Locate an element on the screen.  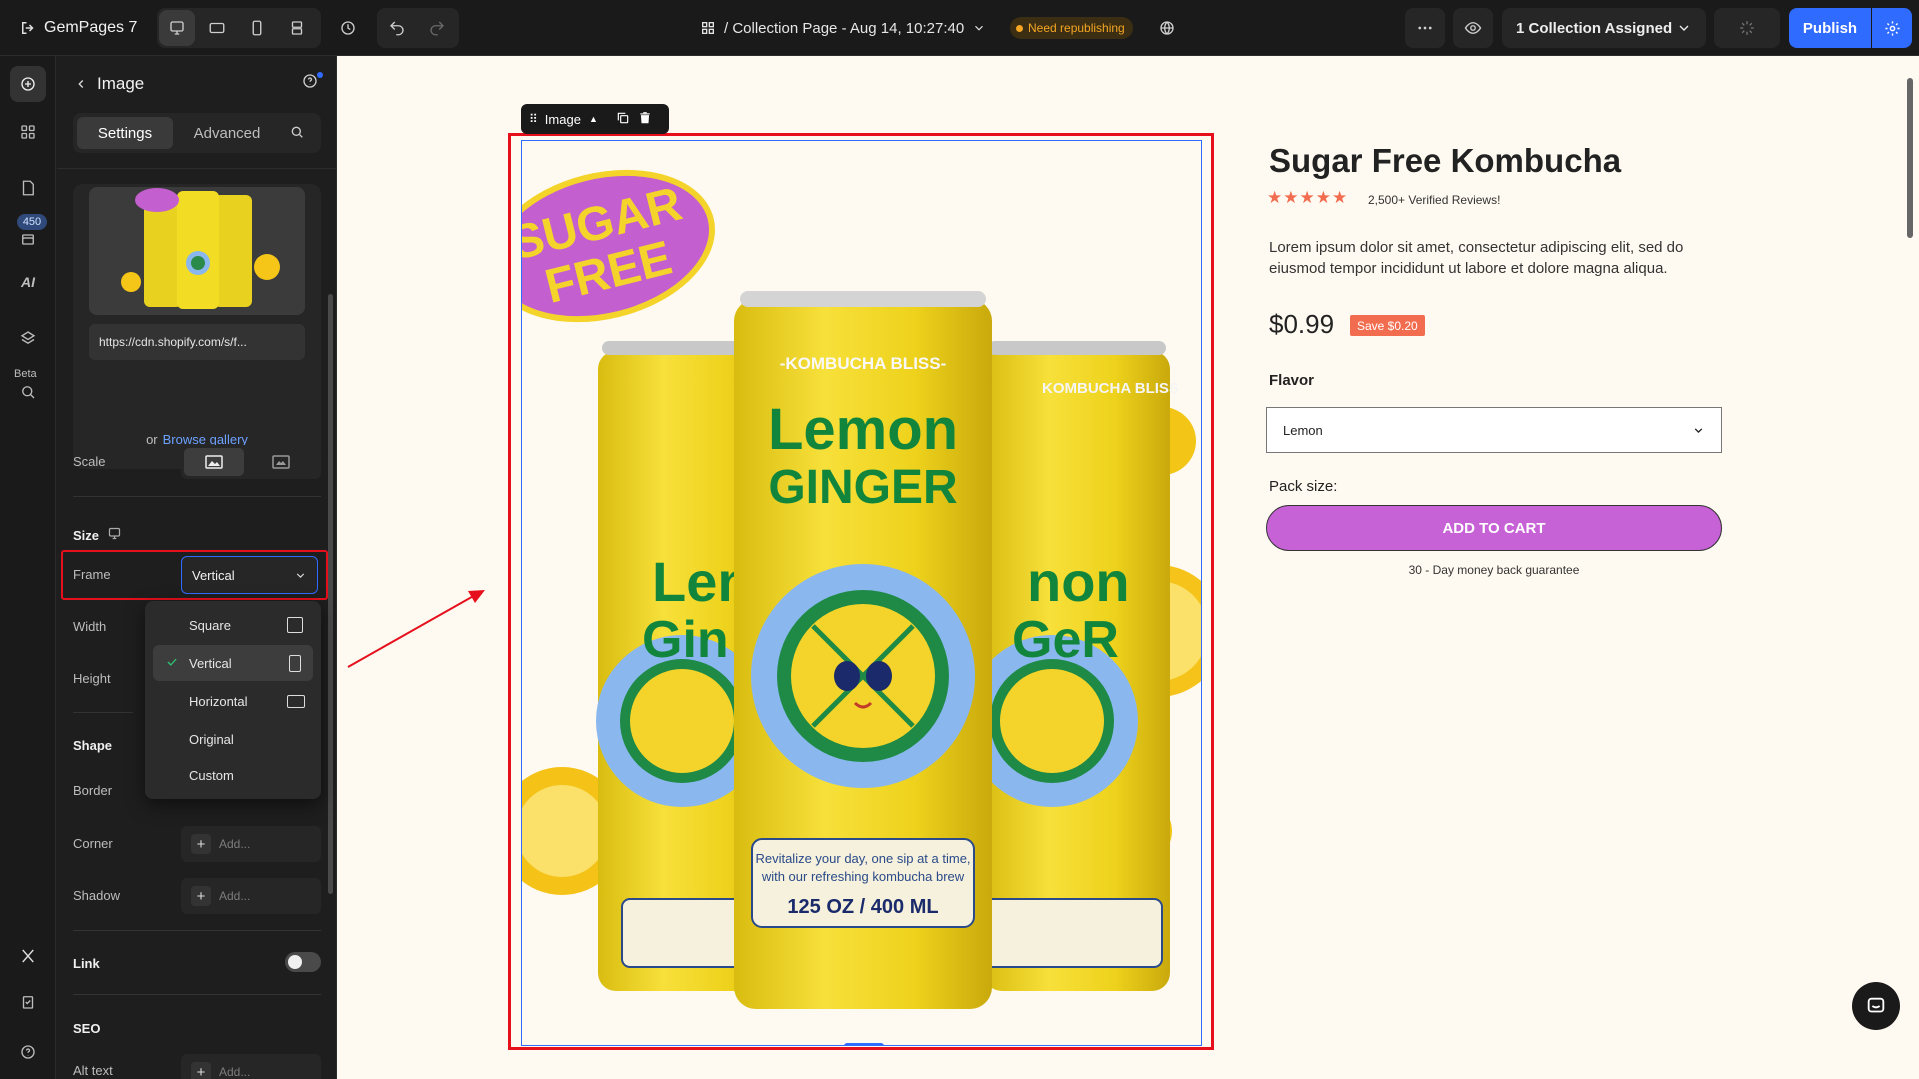
link-heading: Link is located at coordinates (86, 963).